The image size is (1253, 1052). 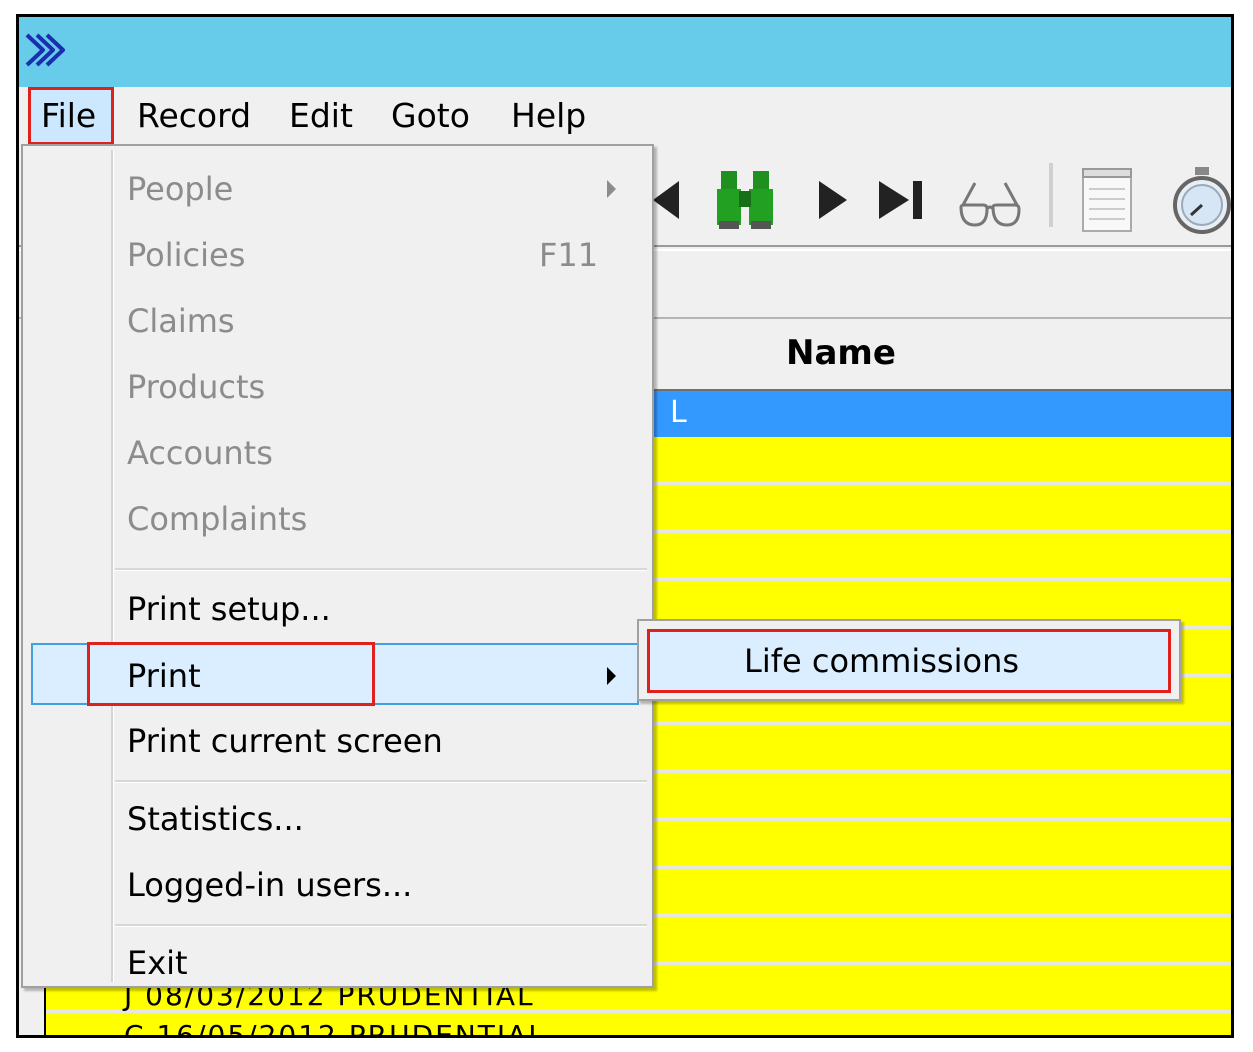 What do you see at coordinates (625, 52) in the screenshot?
I see `title-bar` at bounding box center [625, 52].